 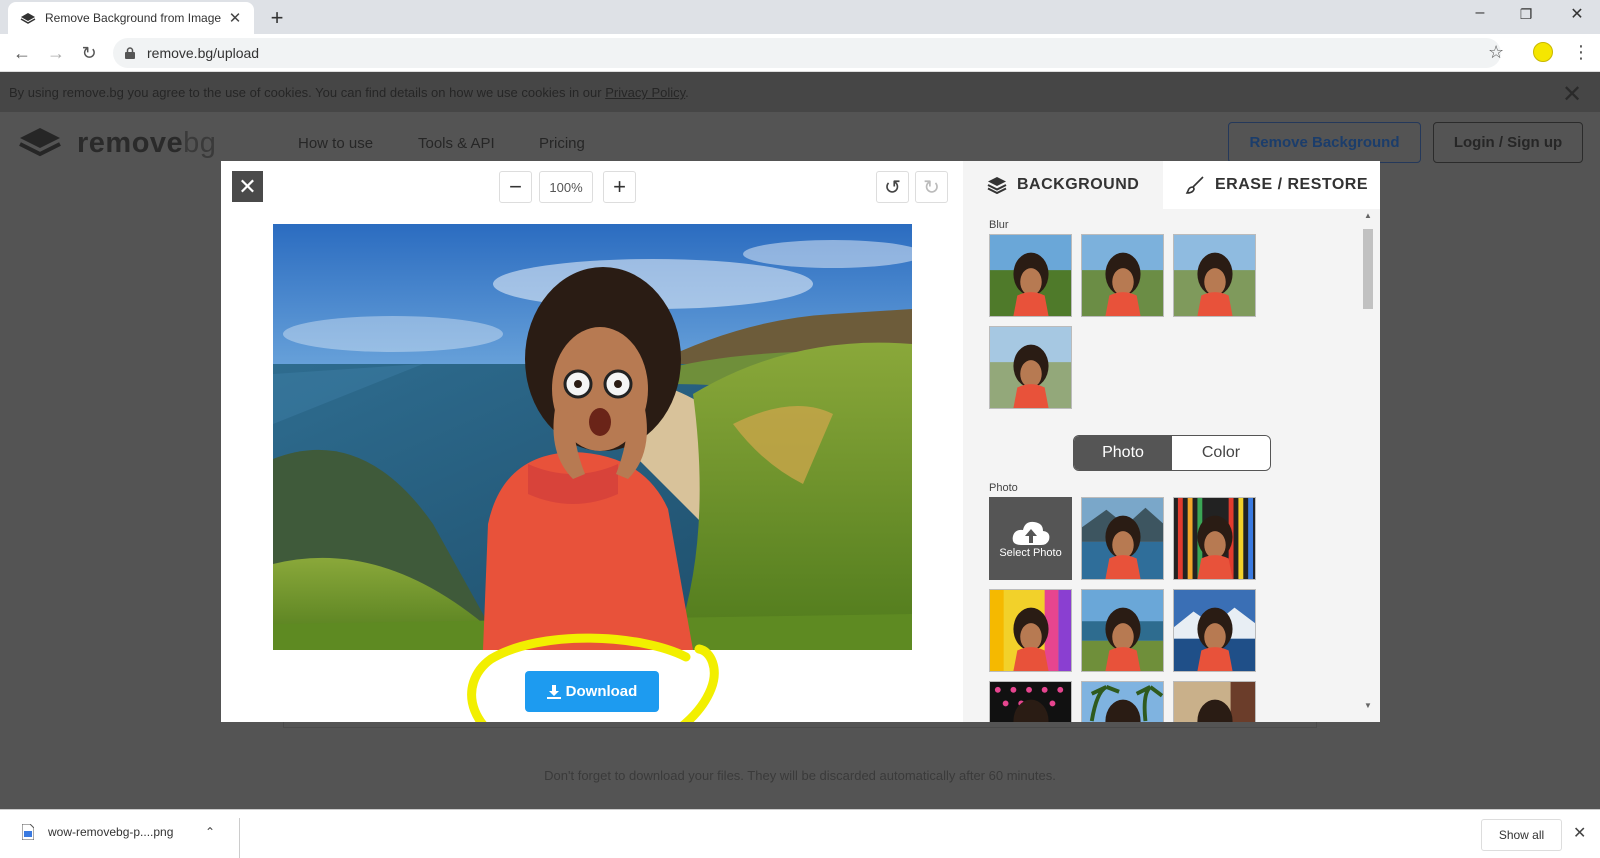 What do you see at coordinates (40, 142) in the screenshot?
I see `logo-layers-icon` at bounding box center [40, 142].